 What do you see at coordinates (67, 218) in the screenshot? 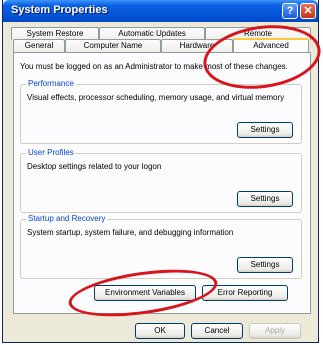
I see `startup-recovery-legend: Startup and Recovery` at bounding box center [67, 218].